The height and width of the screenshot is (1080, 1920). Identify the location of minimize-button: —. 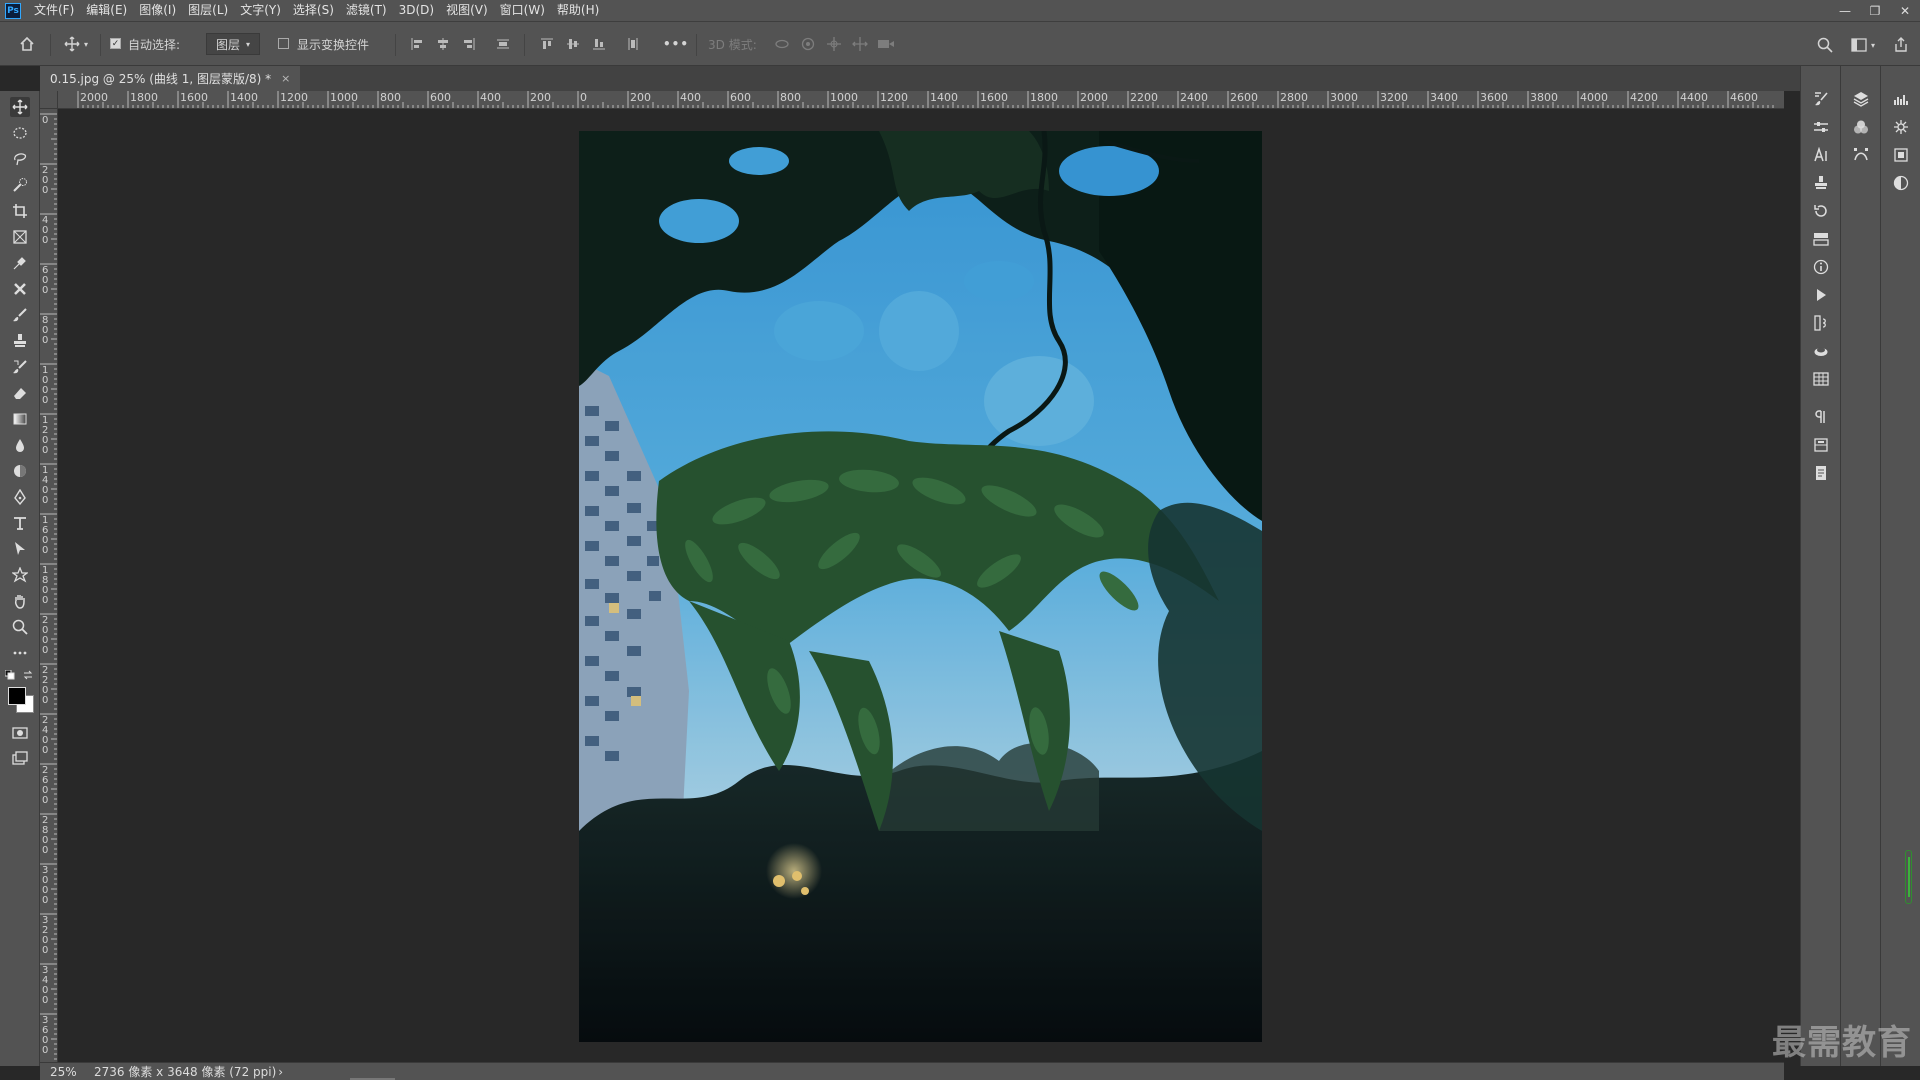
(1845, 10).